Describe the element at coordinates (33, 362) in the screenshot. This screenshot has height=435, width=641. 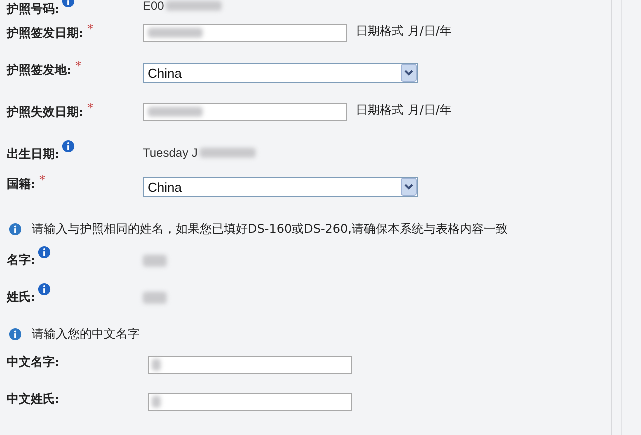
I see `field-label: 中文名字:` at that location.